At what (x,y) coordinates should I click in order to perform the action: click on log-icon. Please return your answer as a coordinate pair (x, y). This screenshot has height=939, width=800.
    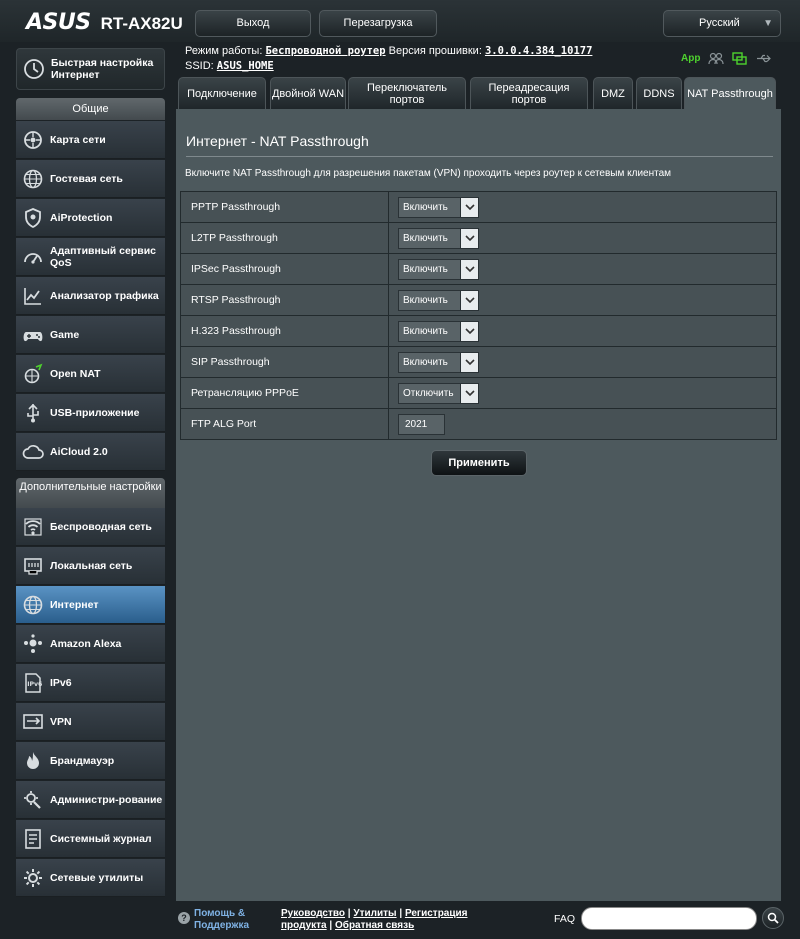
    Looking at the image, I should click on (33, 838).